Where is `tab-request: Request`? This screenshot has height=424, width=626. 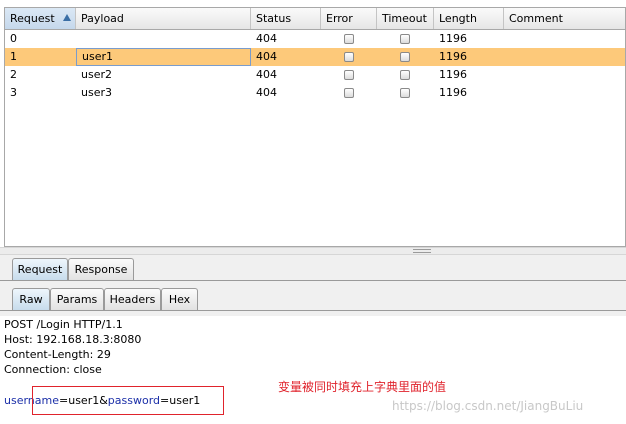 tab-request: Request is located at coordinates (40, 269).